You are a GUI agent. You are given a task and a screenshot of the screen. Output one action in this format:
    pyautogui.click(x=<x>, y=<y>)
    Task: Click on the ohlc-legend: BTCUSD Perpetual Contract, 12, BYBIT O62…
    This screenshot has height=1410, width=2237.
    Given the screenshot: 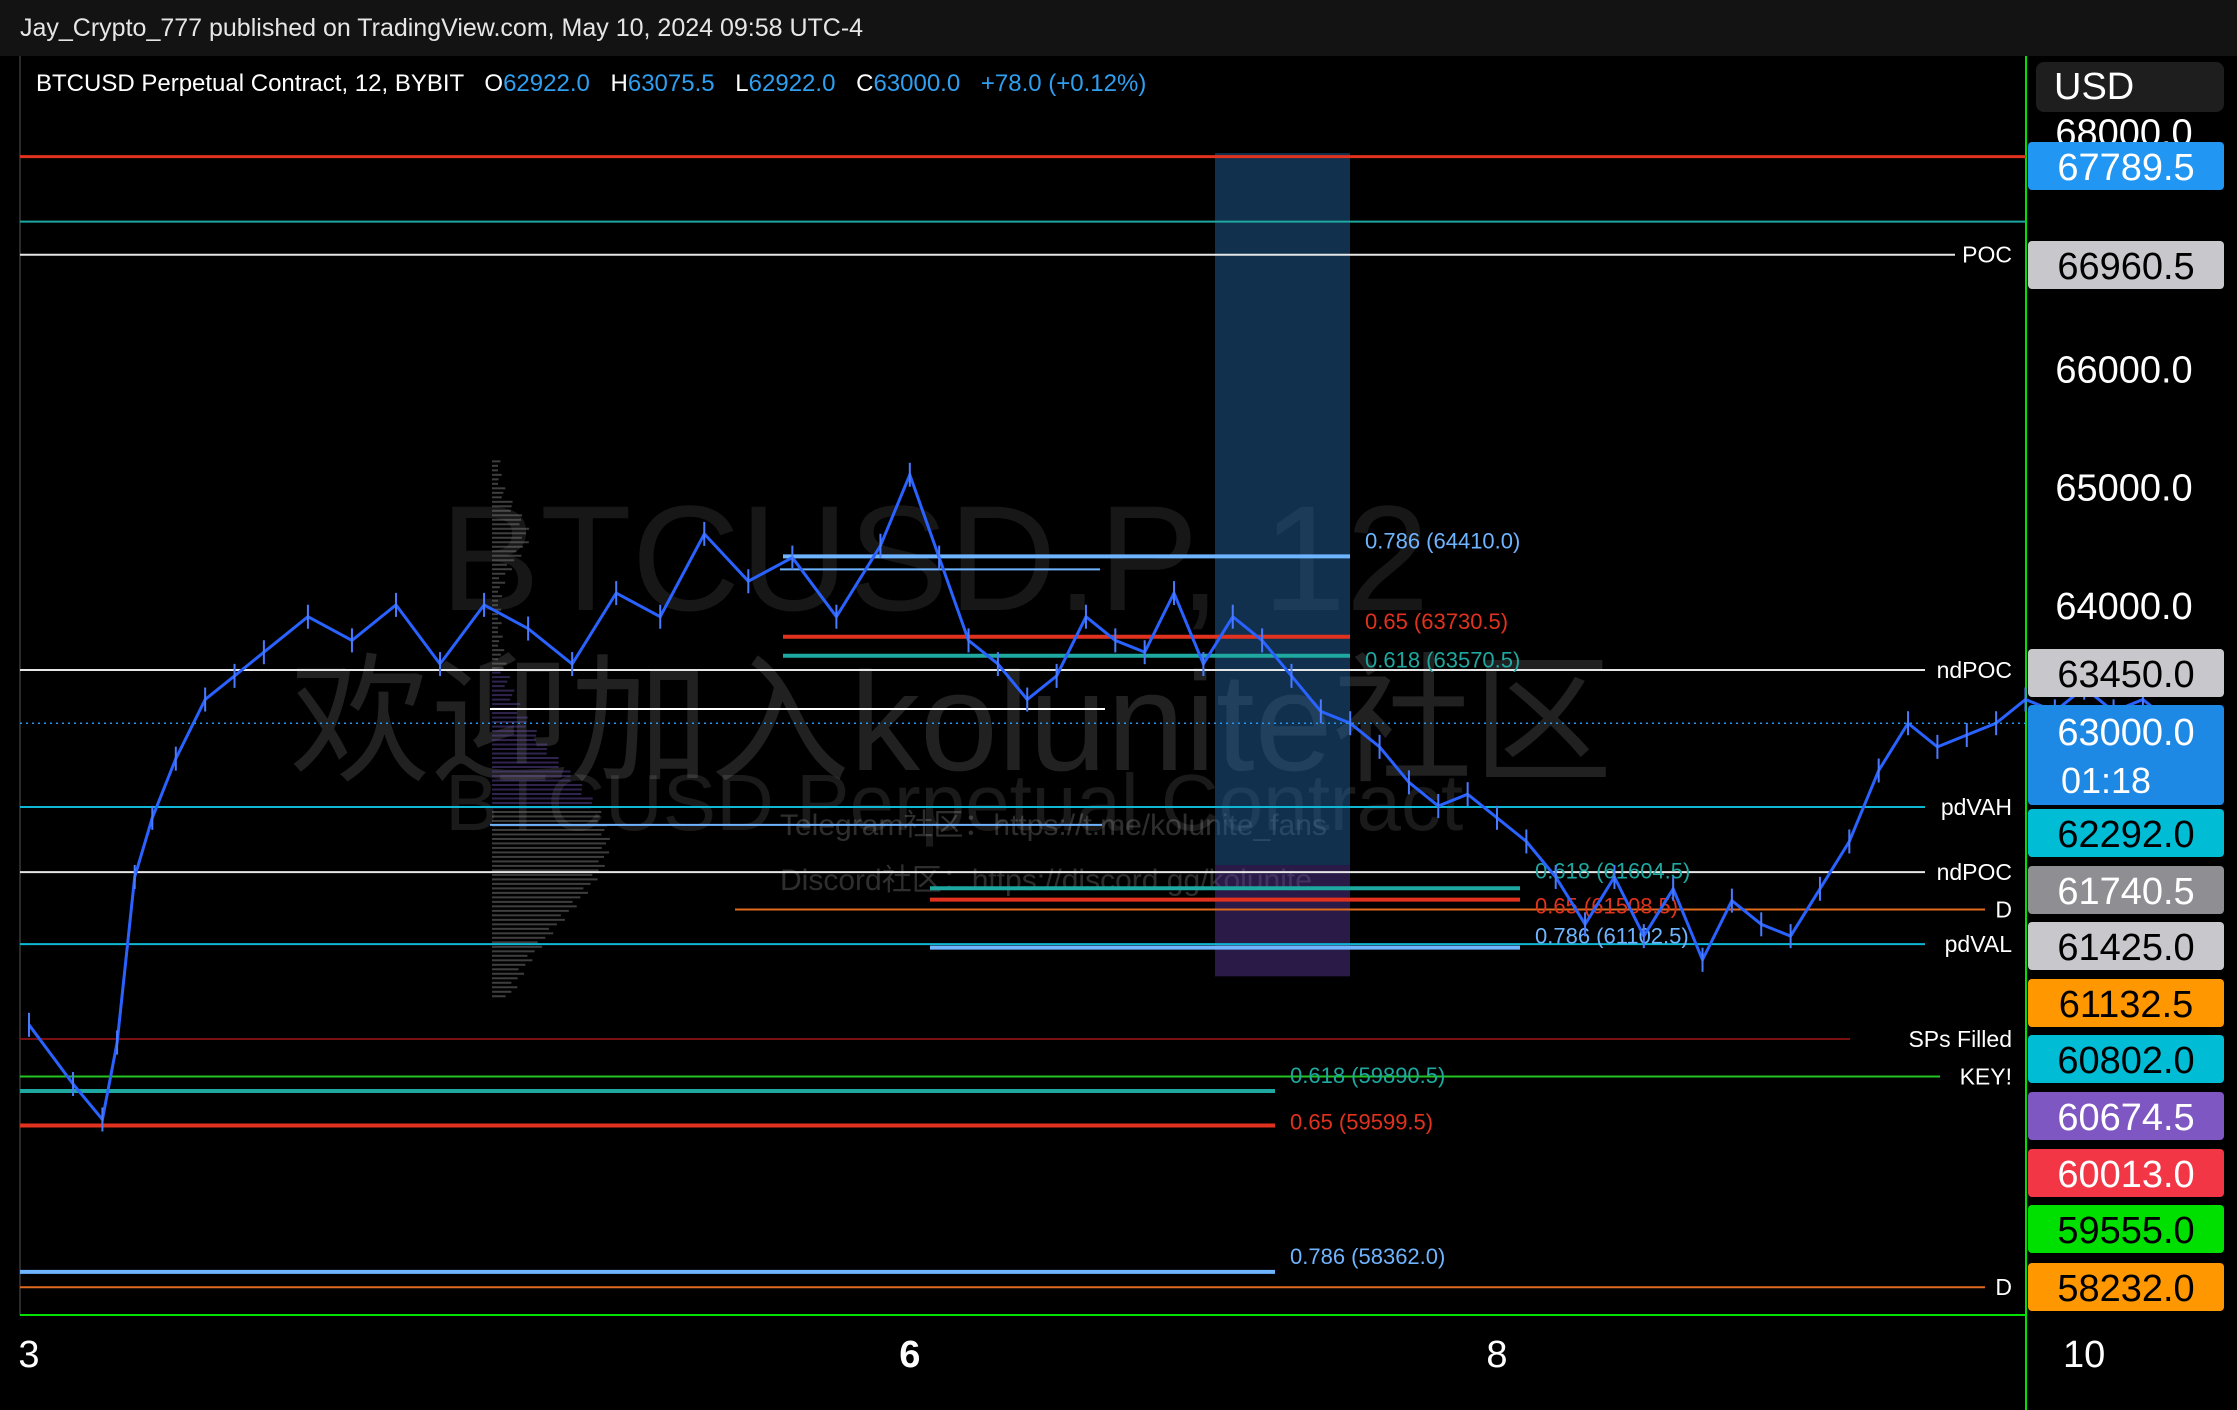 What is the action you would take?
    pyautogui.click(x=591, y=84)
    